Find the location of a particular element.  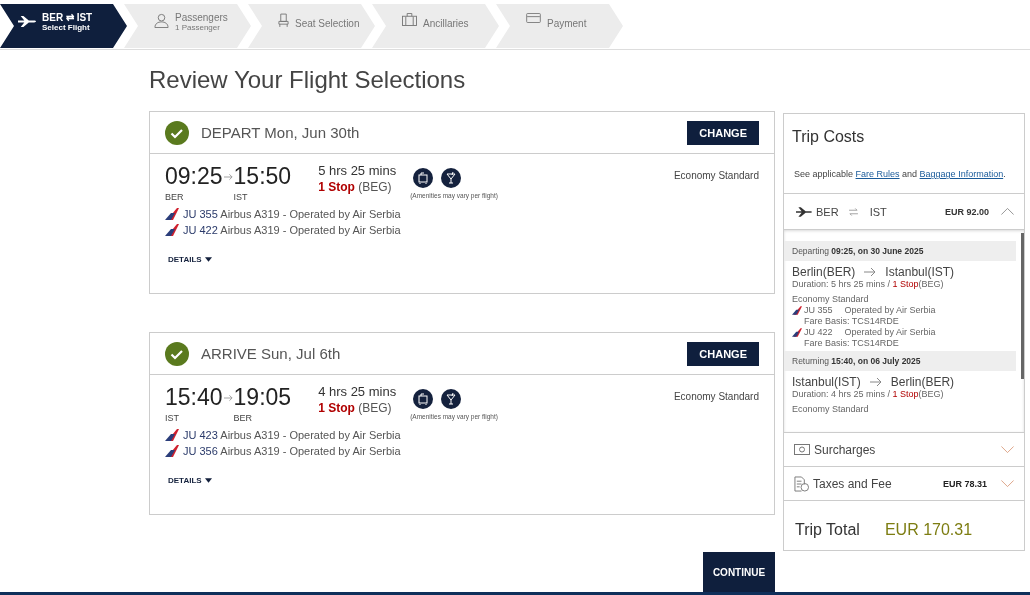

departure-time: 15:40 is located at coordinates (194, 397).